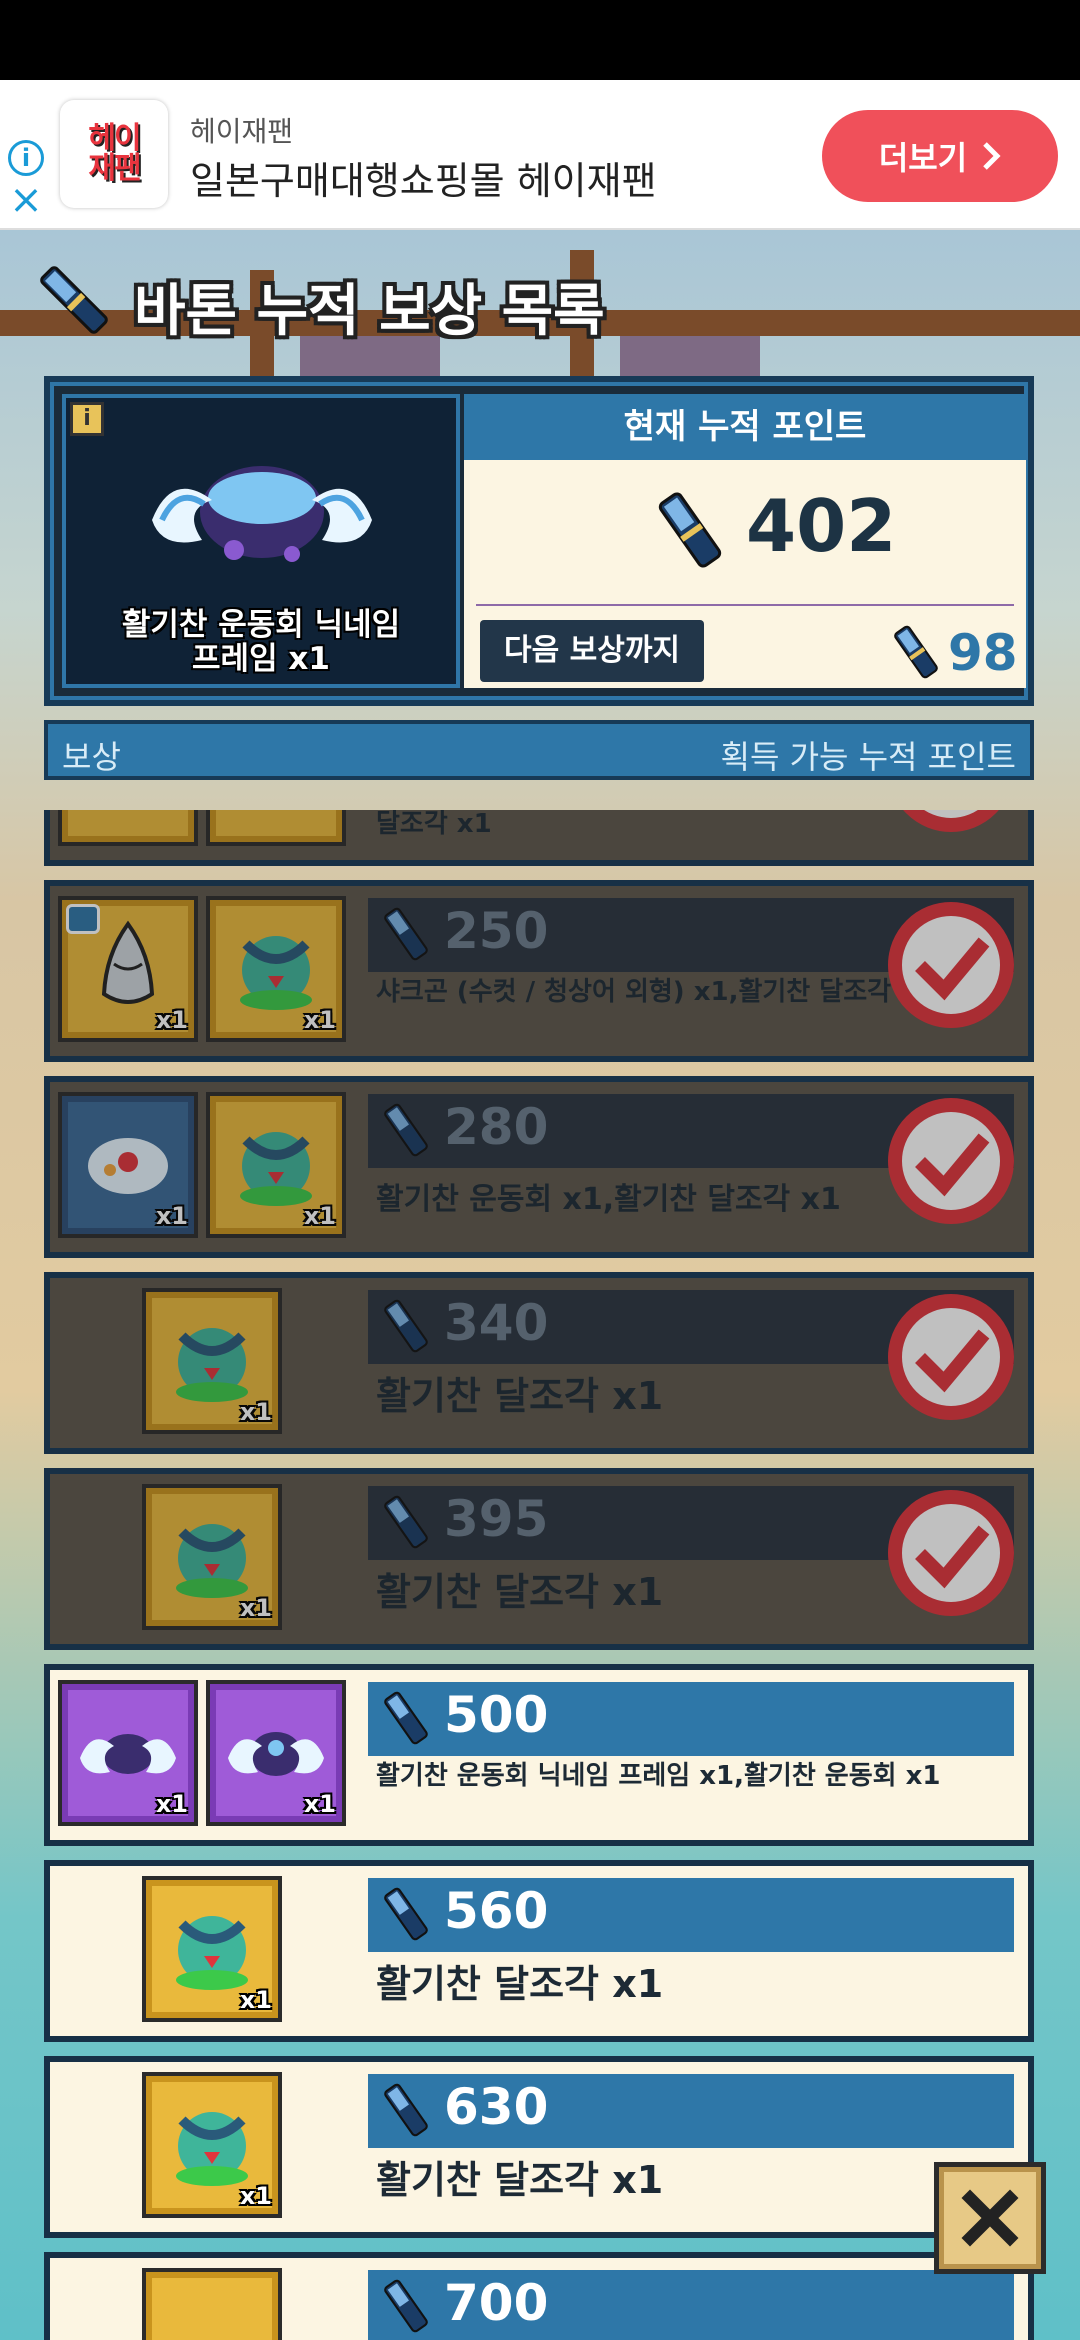  Describe the element at coordinates (691, 1719) in the screenshot. I see `cost-bar: 500` at that location.